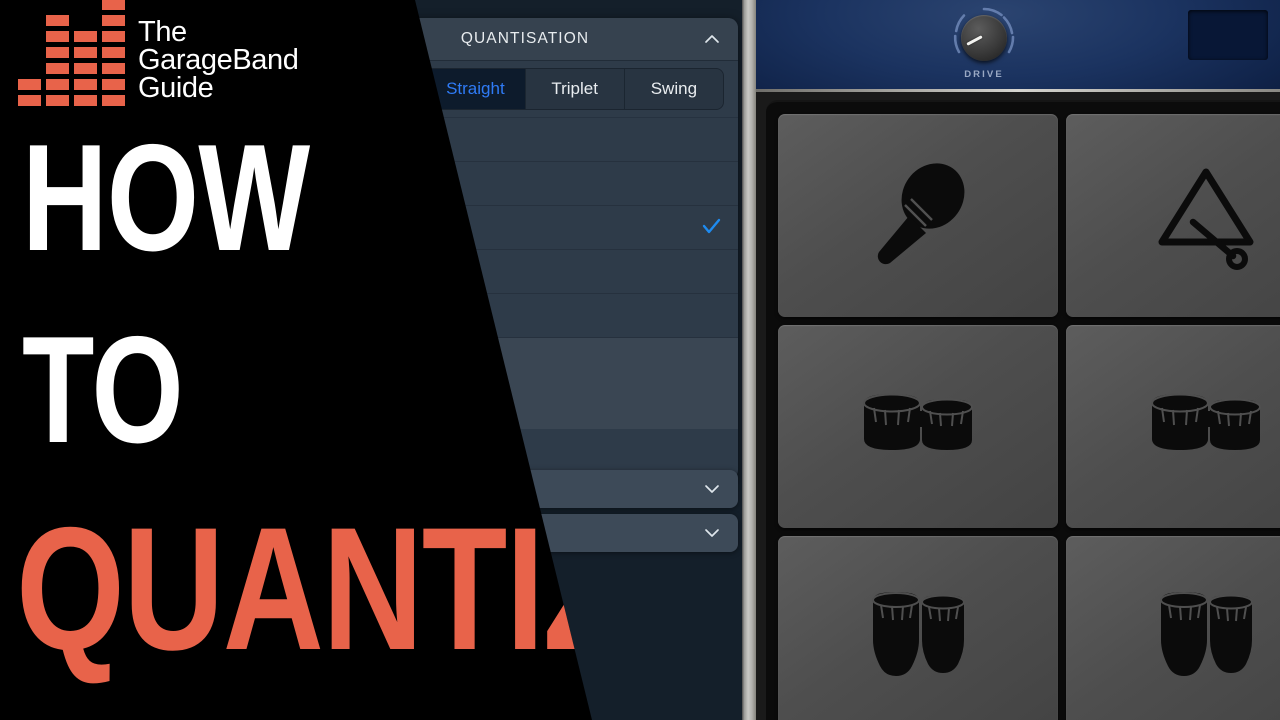 The image size is (1280, 720). Describe the element at coordinates (575, 89) in the screenshot. I see `segment-triplet: Triplet` at that location.